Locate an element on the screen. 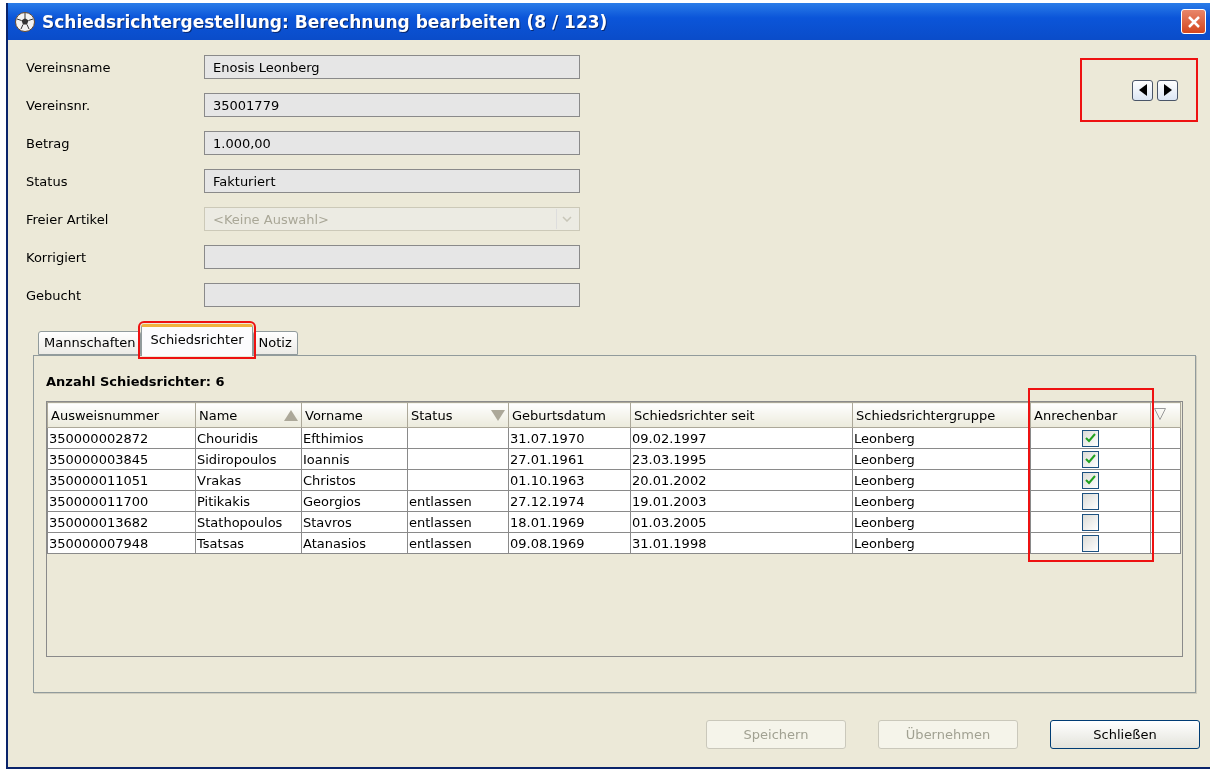 The width and height of the screenshot is (1212, 771). column-header: Ausweisnummer is located at coordinates (121, 415).